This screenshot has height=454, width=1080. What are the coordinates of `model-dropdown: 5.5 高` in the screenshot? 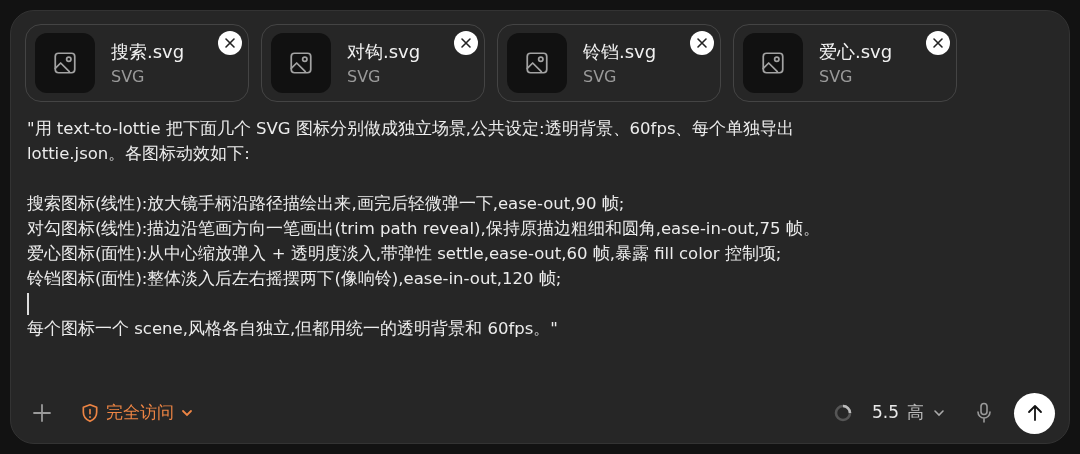 It's located at (908, 413).